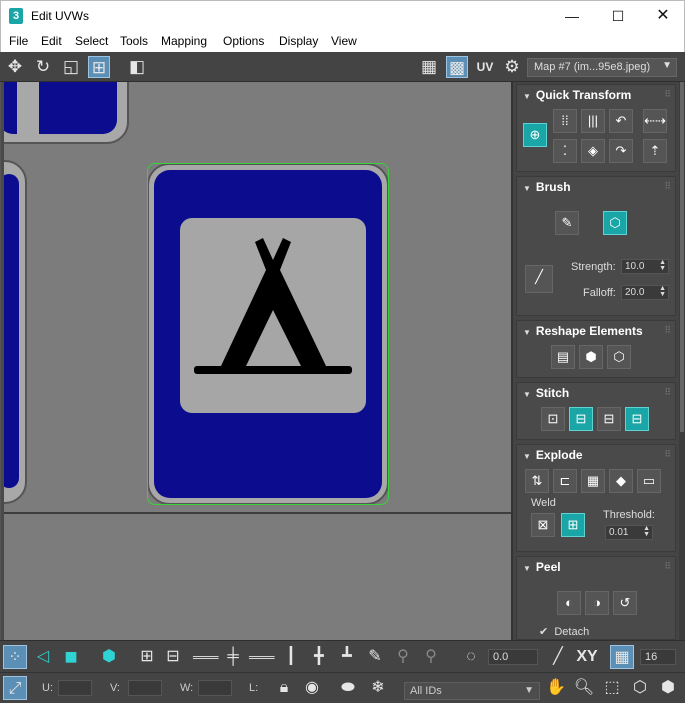 This screenshot has height=703, width=685. Describe the element at coordinates (565, 481) in the screenshot. I see `detach-edge-icon: ⊏` at that location.